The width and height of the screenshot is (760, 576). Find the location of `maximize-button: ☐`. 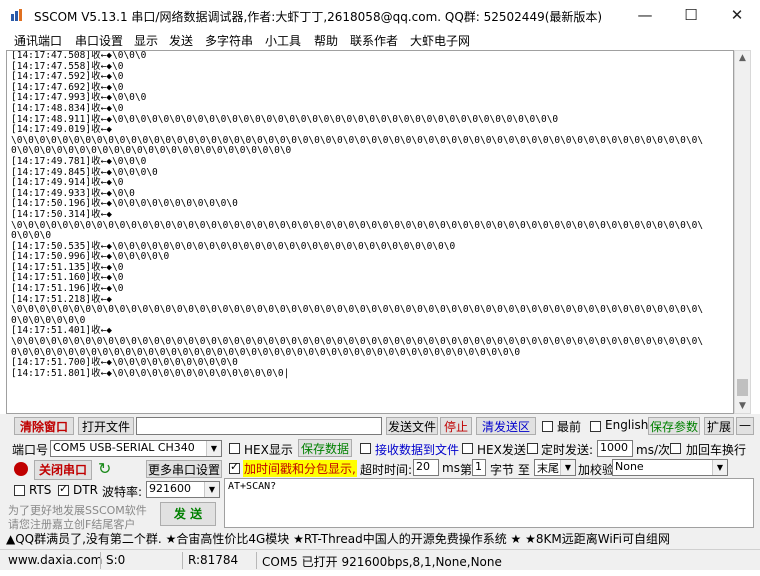

maximize-button: ☐ is located at coordinates (691, 15).